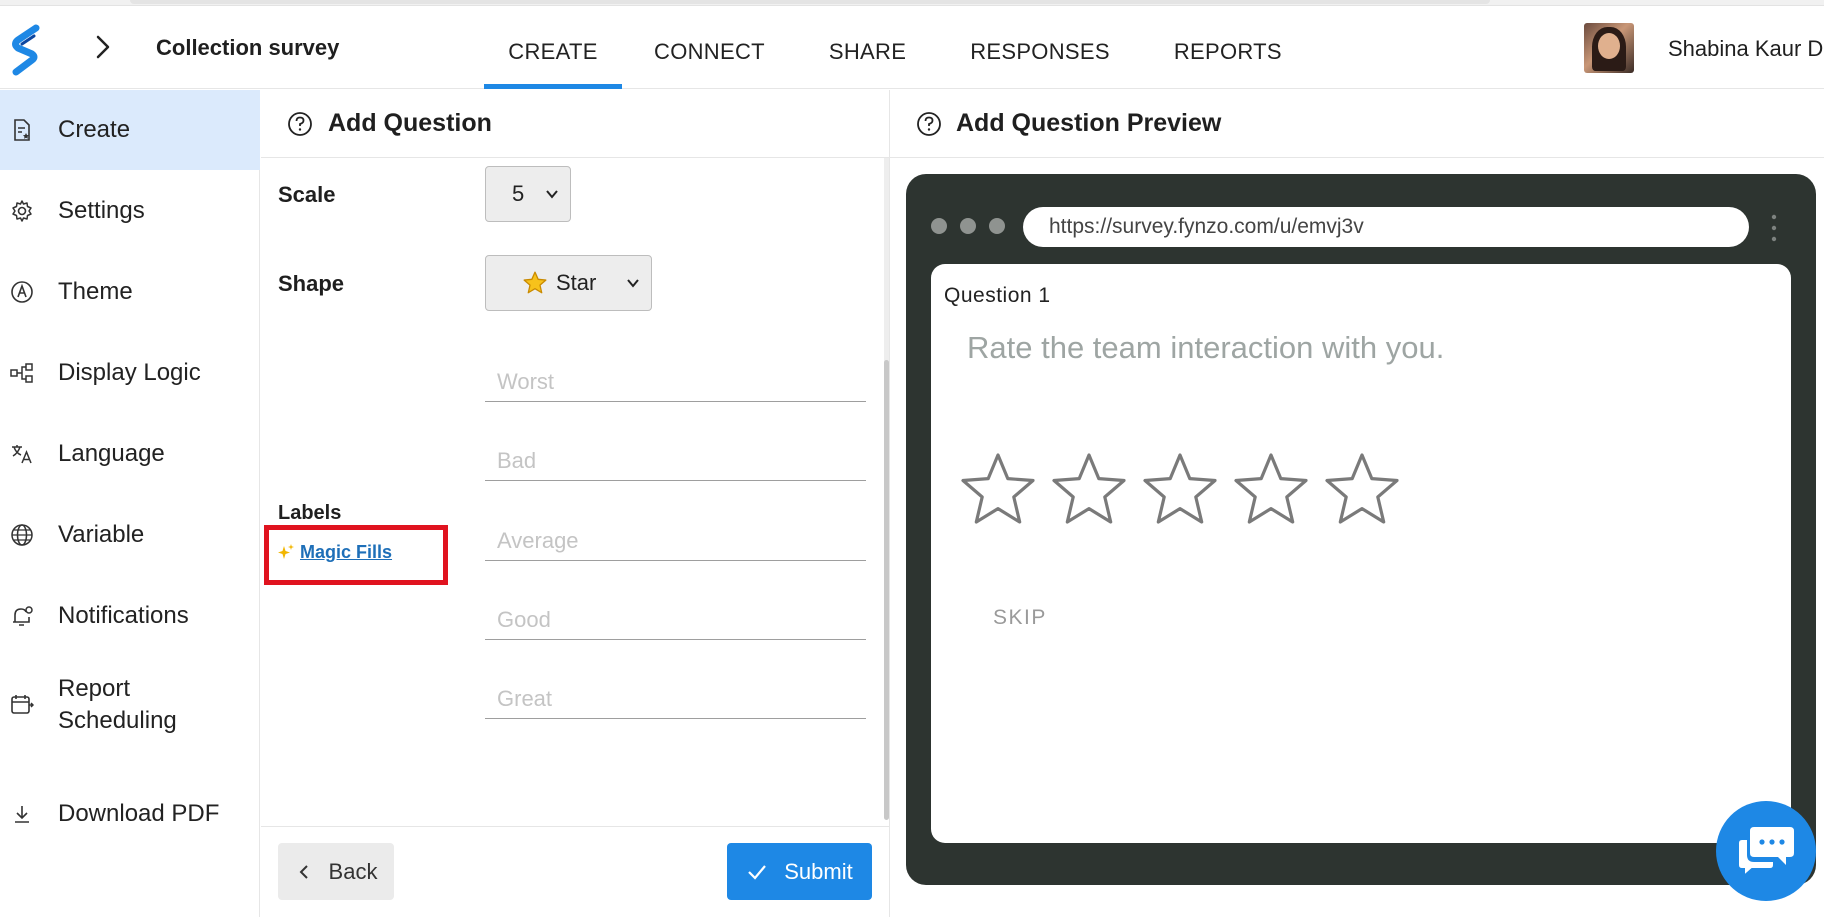  I want to click on sidebar-item-create: Create, so click(130, 130).